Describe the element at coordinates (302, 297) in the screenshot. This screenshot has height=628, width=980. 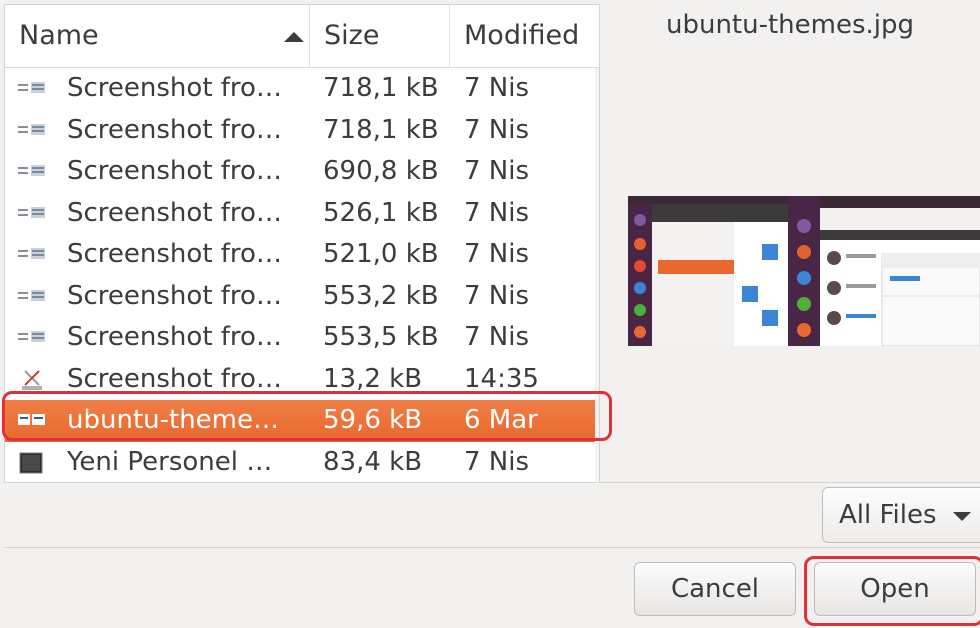
I see `file-row: Screenshot fro… 553,2 kB 7 Nis` at that location.